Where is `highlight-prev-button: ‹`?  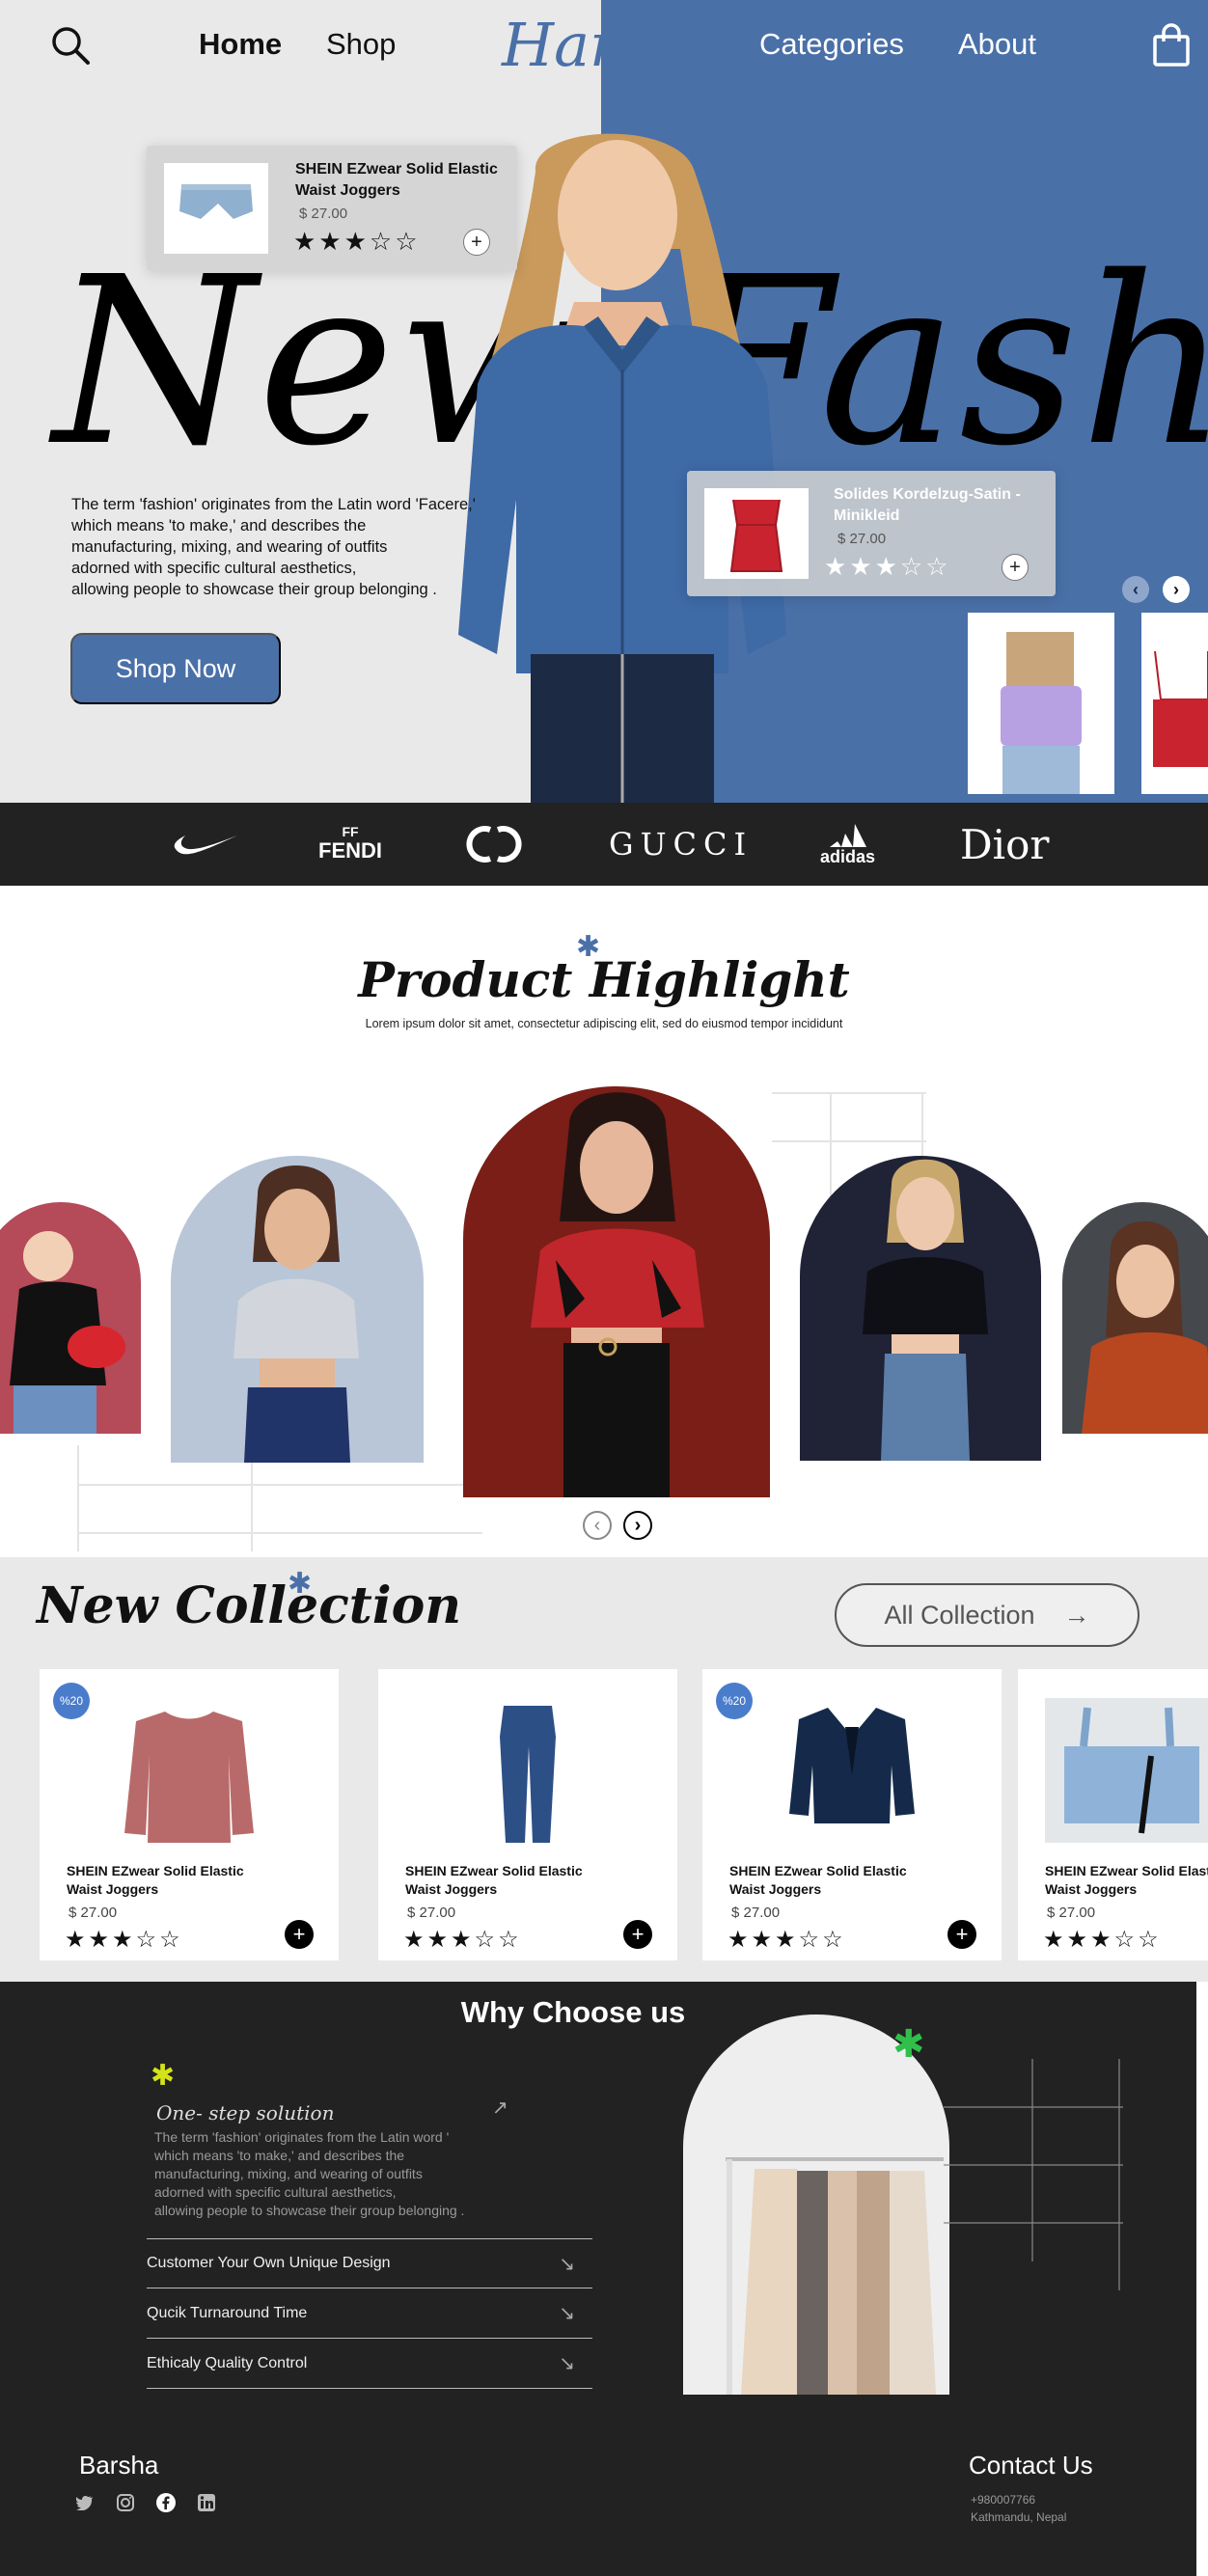
highlight-prev-button: ‹ is located at coordinates (597, 1526).